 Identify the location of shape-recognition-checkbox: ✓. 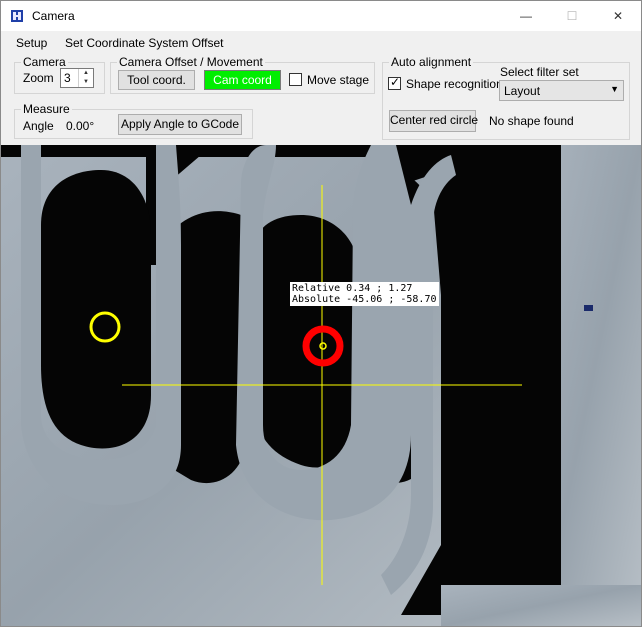
(394, 82).